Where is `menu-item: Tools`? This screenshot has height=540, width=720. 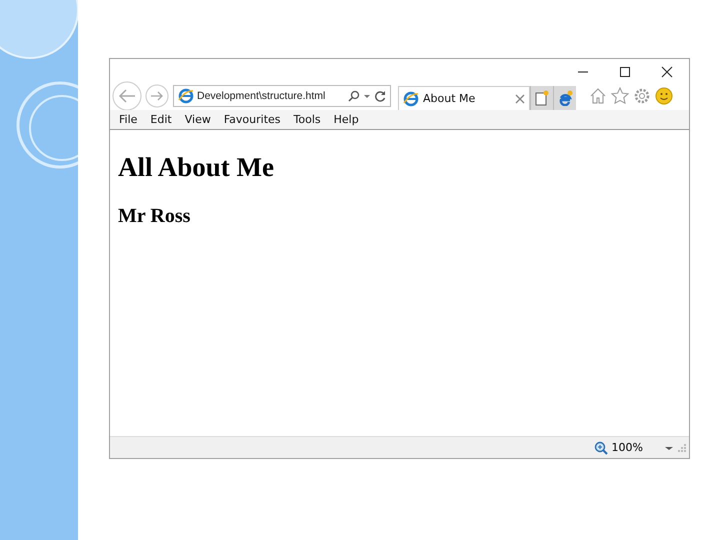 menu-item: Tools is located at coordinates (307, 119).